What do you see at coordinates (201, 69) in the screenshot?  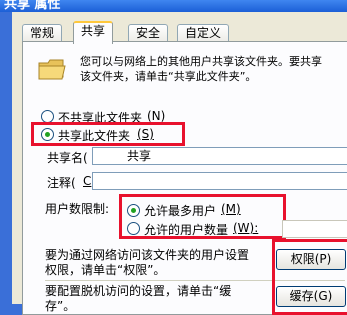 I see `intro-text: 您可以与网络上的其他用户共享该文件夹。要共享 该文件夹，请单击“共享此文件夹”。` at bounding box center [201, 69].